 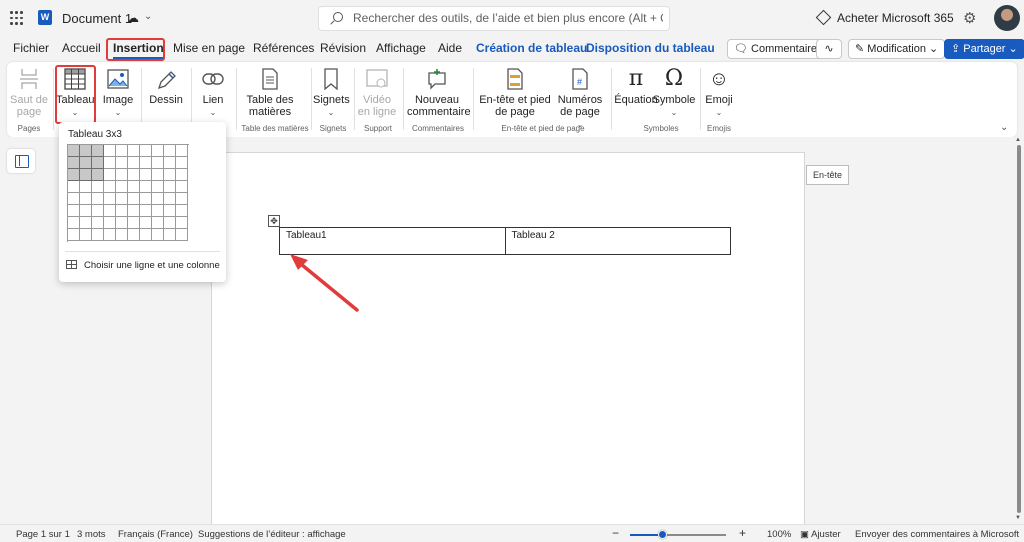 I want to click on editor-suggestions: Suggestions de l’éditeur : affichage, so click(x=272, y=534).